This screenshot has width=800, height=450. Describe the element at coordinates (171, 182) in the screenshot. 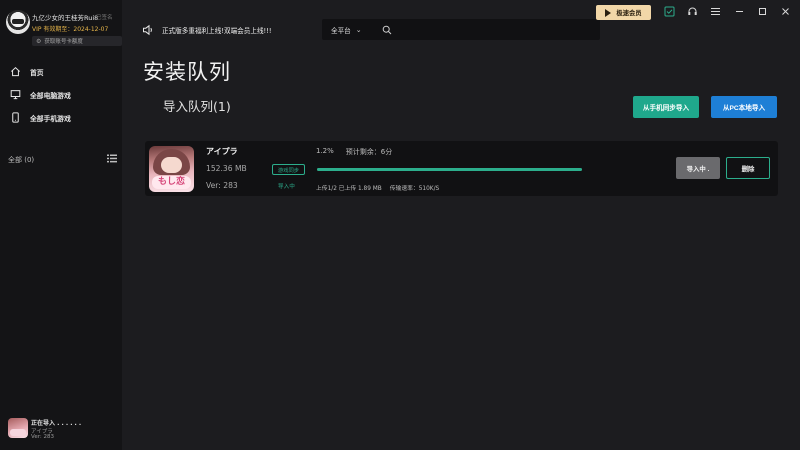

I see `game-logo: もし恋` at that location.